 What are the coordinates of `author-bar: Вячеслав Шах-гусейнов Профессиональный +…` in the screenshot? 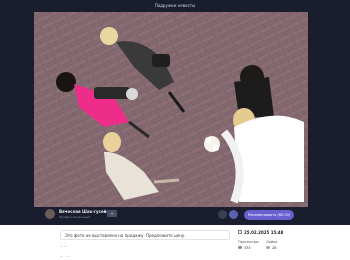 It's located at (175, 215).